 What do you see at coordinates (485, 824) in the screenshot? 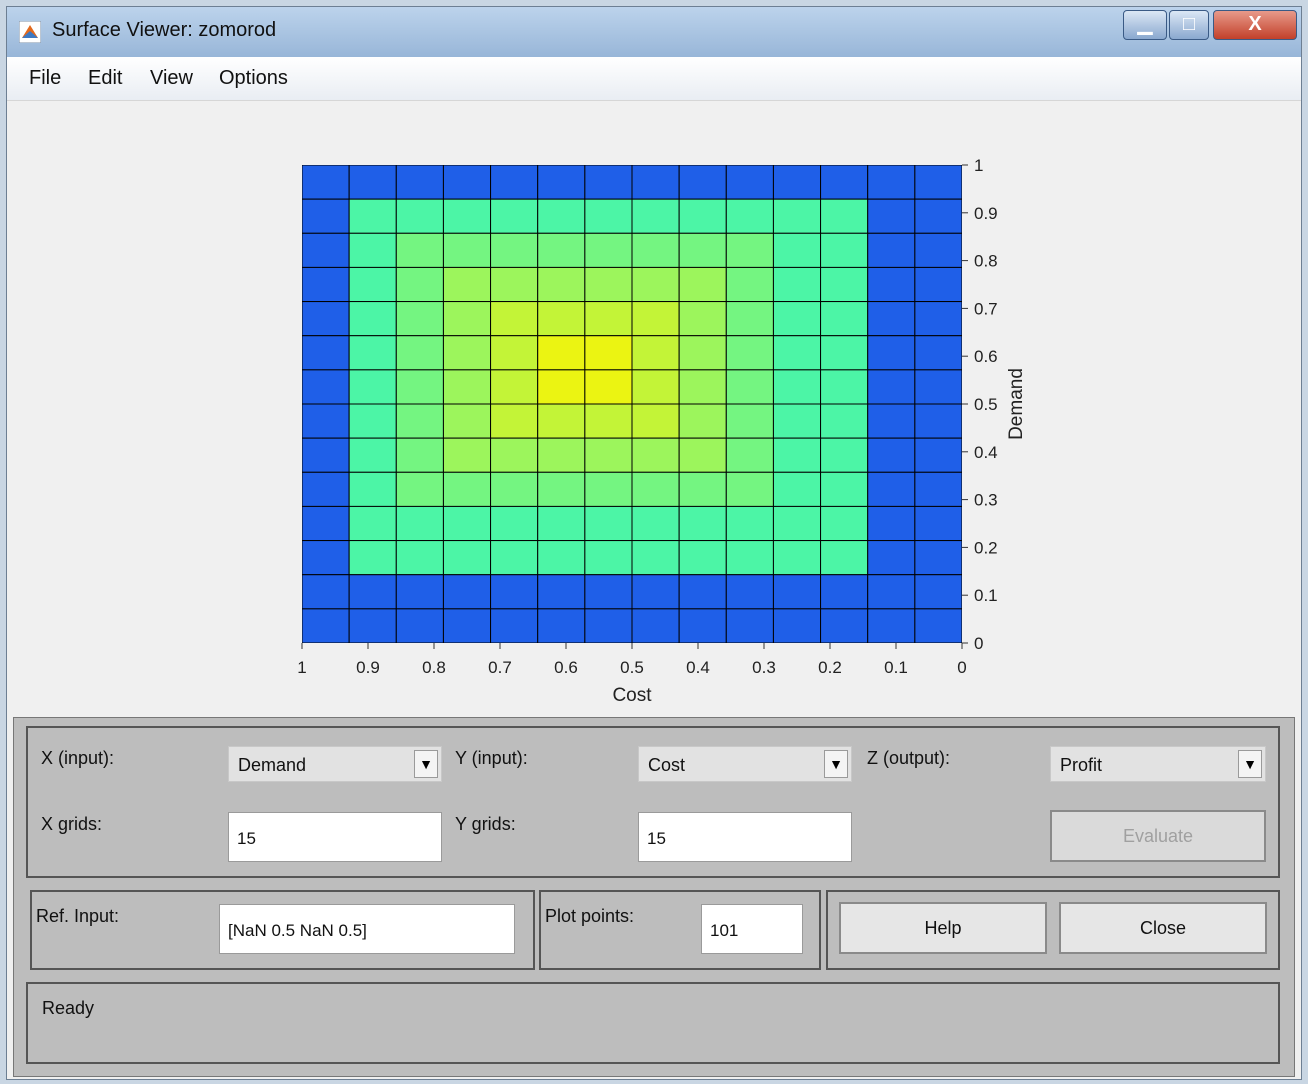
I see `y-grids-label: Y grids:` at bounding box center [485, 824].